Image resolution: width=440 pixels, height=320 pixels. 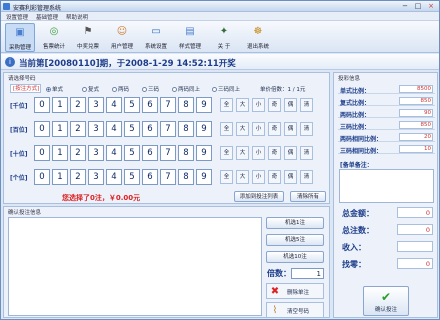 I want to click on menu-basic: 基础管理, so click(x=47, y=17).